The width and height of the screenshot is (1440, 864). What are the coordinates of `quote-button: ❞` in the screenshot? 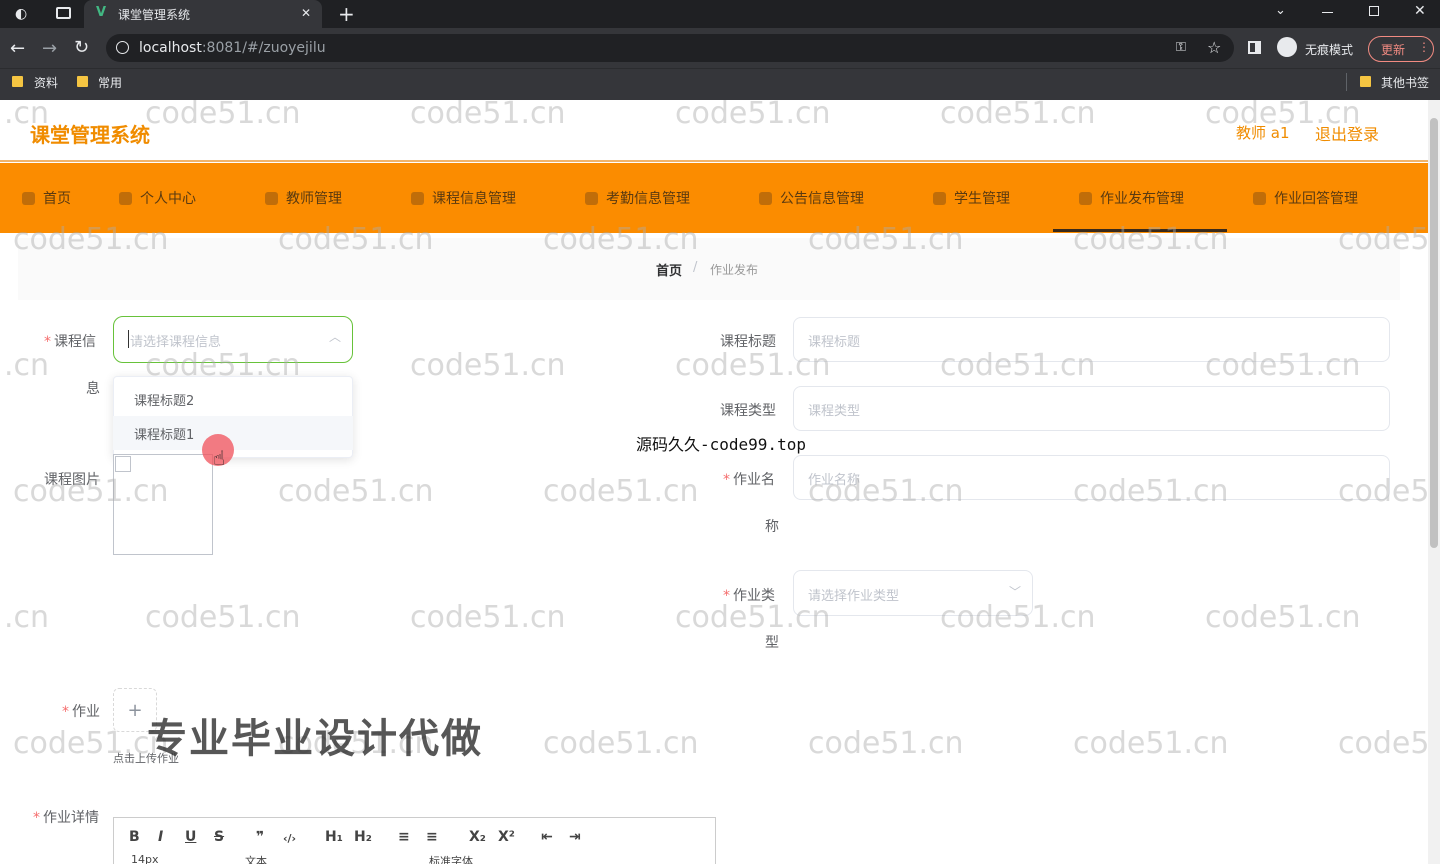 It's located at (260, 837).